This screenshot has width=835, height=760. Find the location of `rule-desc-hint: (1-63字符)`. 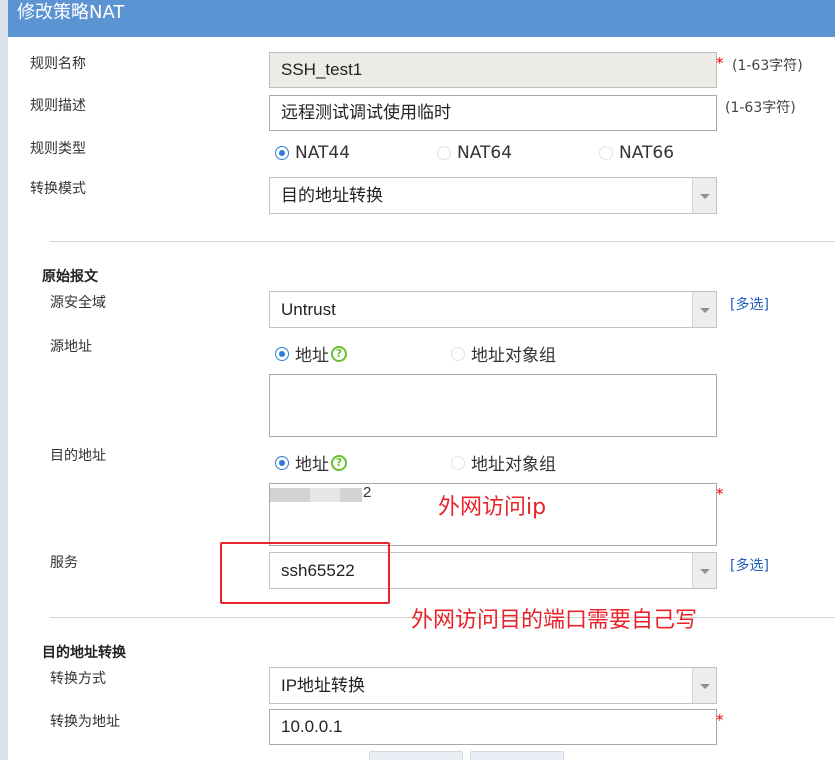

rule-desc-hint: (1-63字符) is located at coordinates (760, 108).